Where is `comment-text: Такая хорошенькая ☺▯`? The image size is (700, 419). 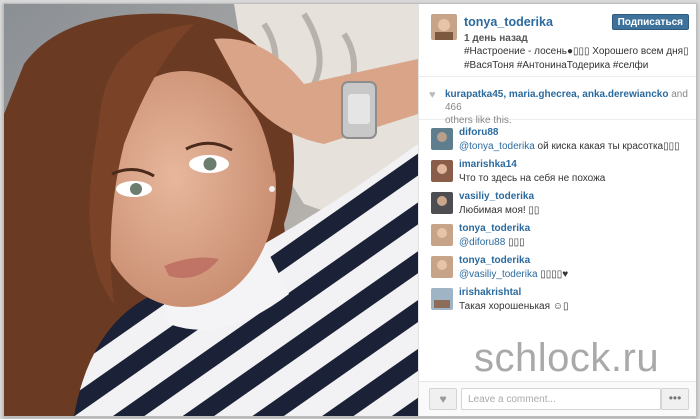 comment-text: Такая хорошенькая ☺▯ is located at coordinates (514, 306).